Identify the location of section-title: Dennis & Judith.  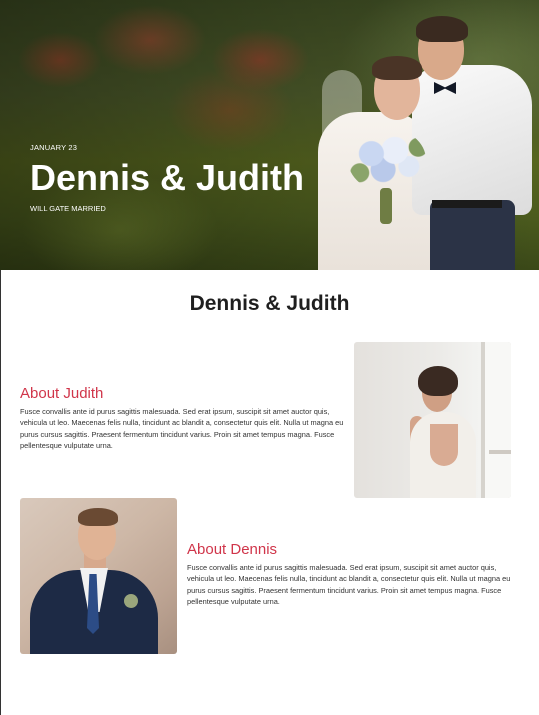
(269, 303).